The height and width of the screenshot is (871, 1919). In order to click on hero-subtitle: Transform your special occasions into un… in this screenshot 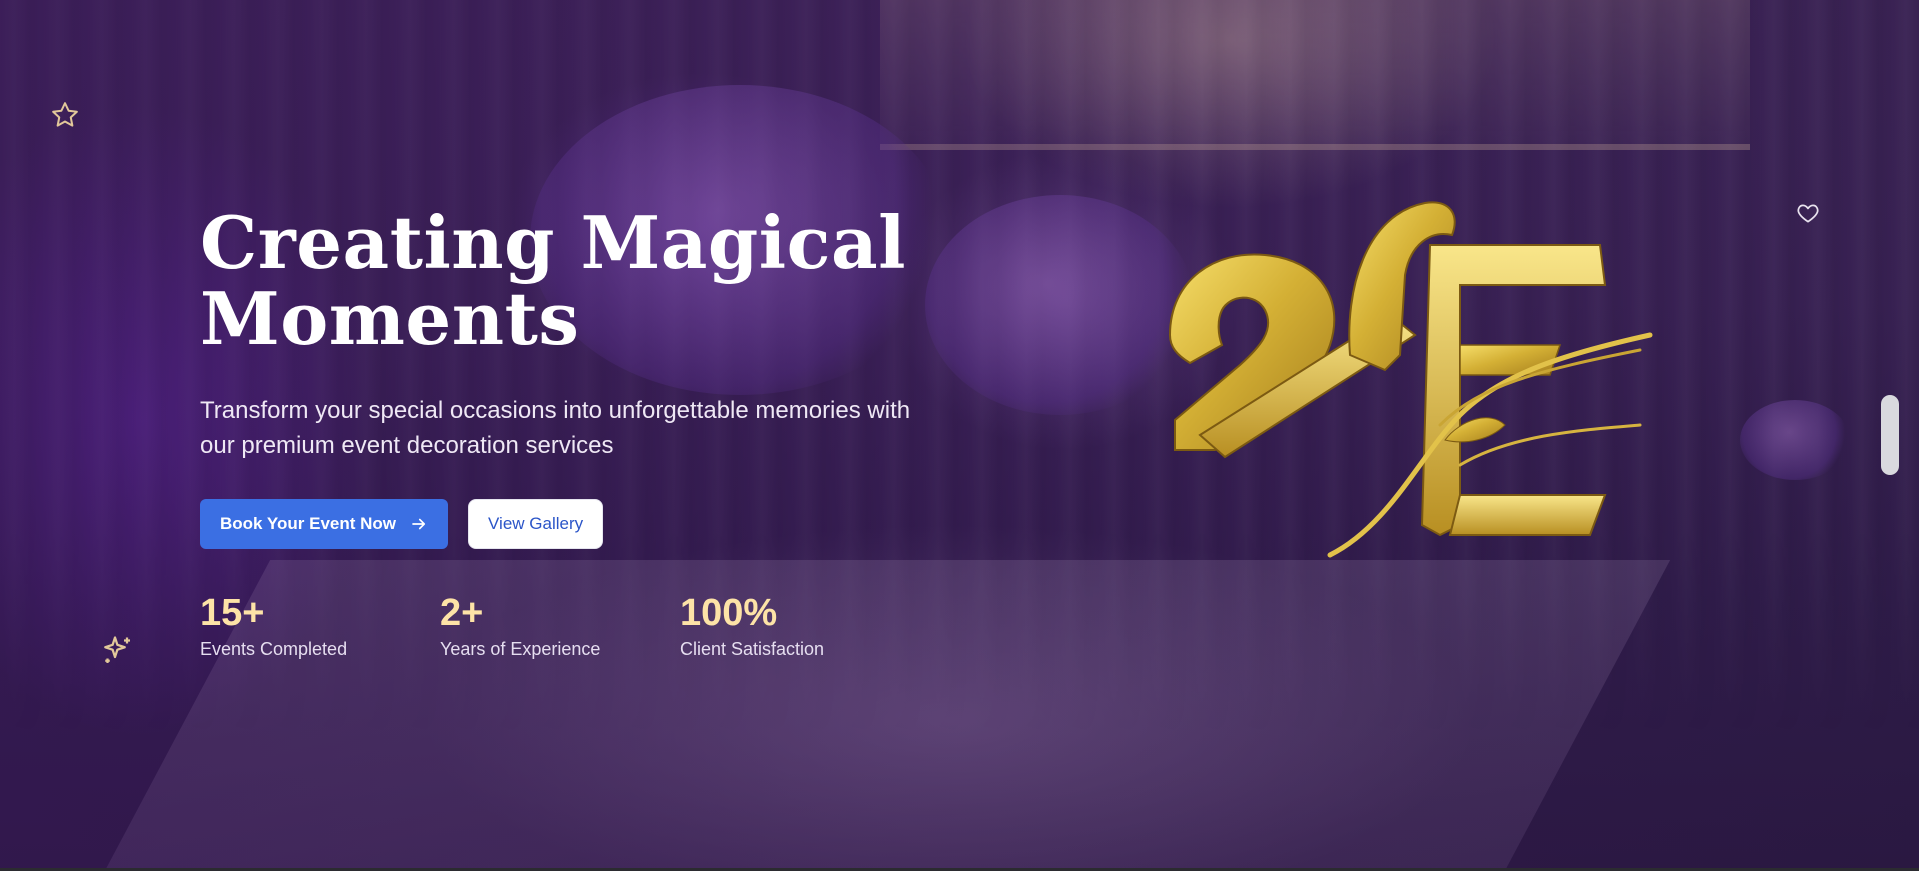, I will do `click(555, 428)`.